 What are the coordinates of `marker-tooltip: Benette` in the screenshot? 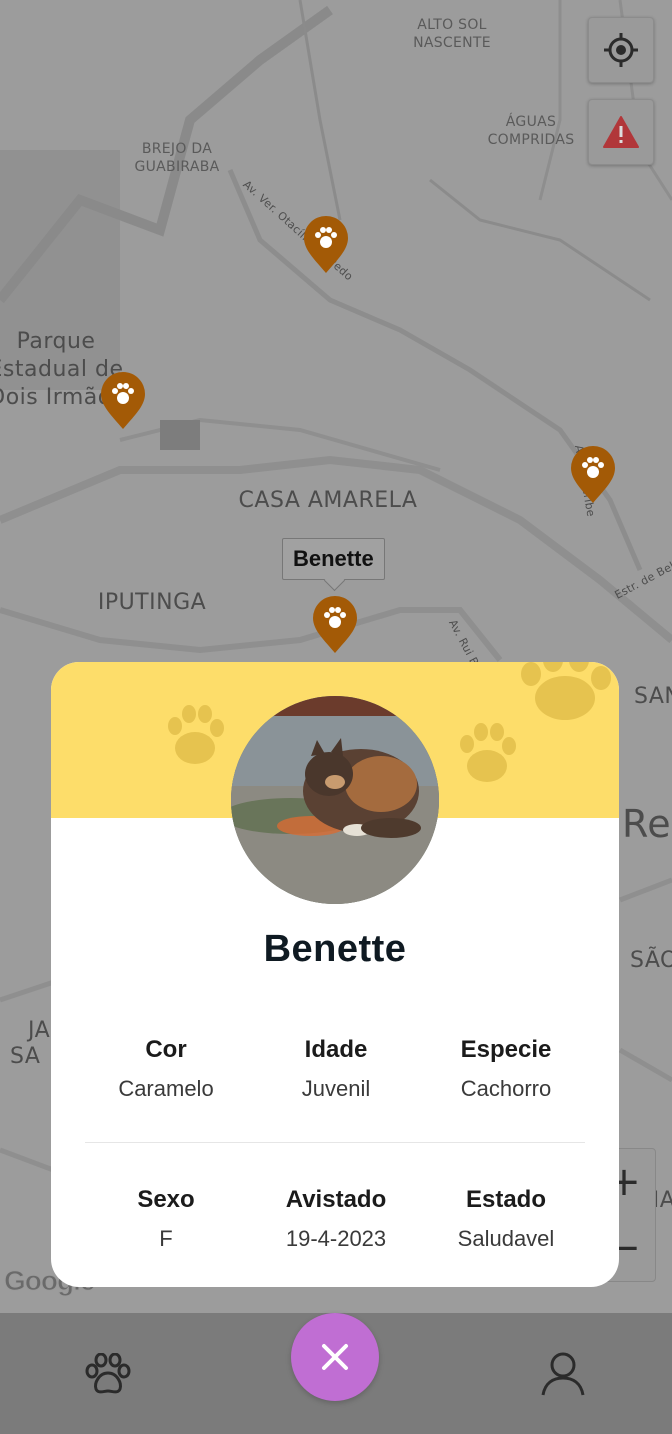 It's located at (333, 559).